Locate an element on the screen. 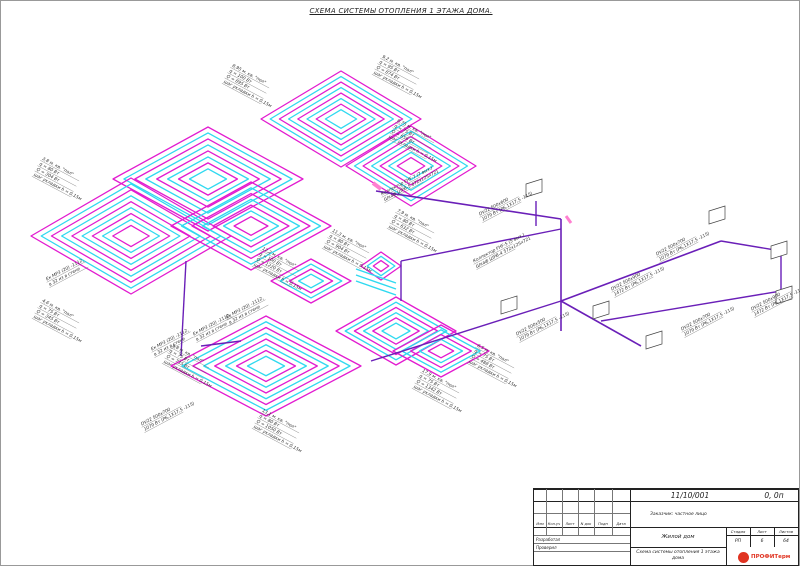  drawing-code: 11/10/001 is located at coordinates (690, 495).